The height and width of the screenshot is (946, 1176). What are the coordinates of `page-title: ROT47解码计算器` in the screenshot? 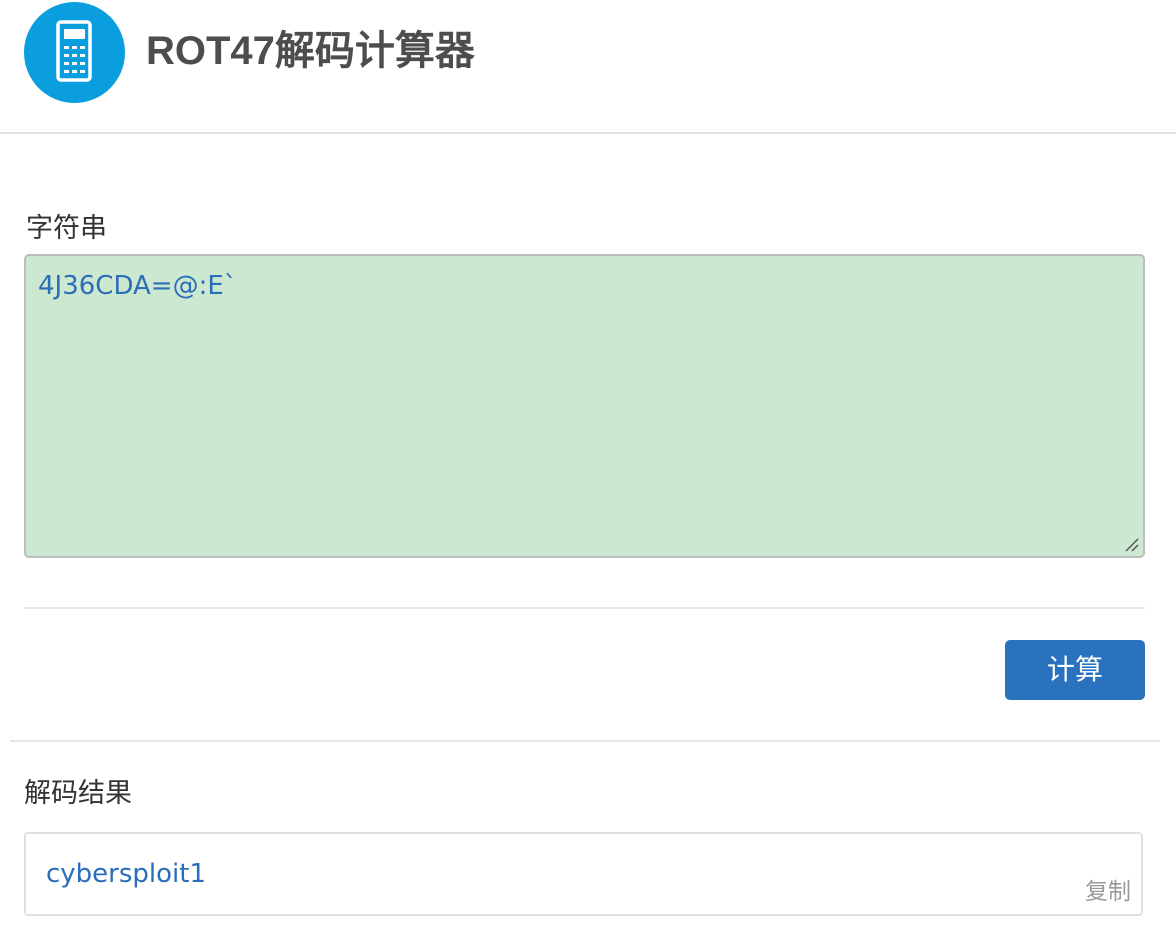 It's located at (310, 51).